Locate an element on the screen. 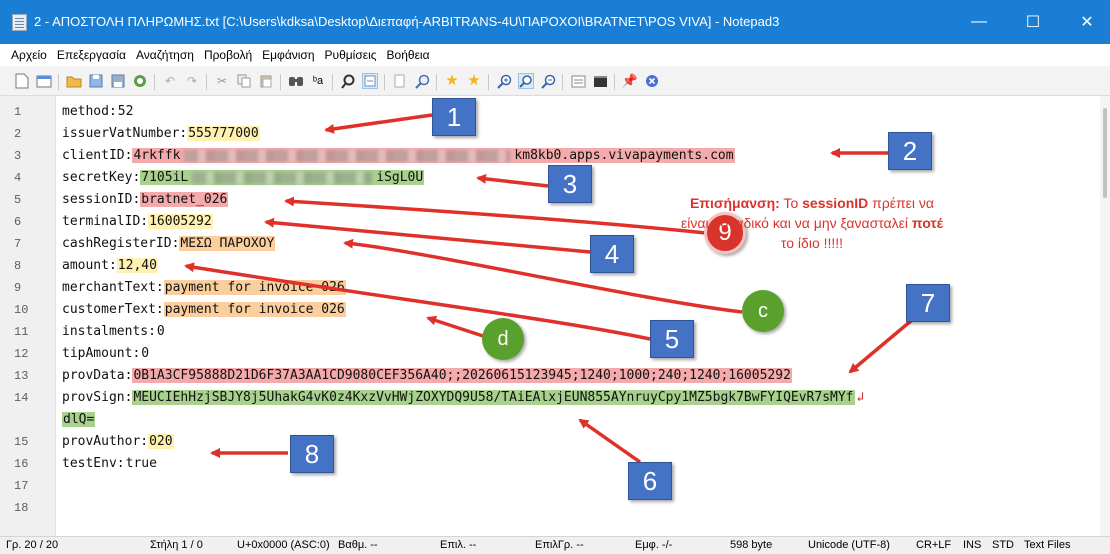  code-line: provAuthor:020 is located at coordinates (118, 442).